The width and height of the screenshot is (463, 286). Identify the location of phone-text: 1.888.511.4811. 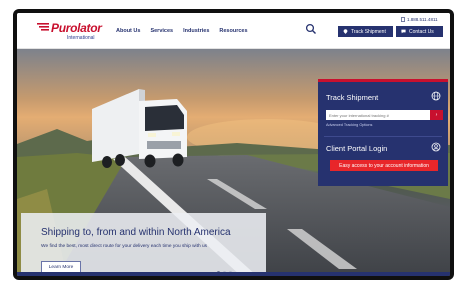
(422, 19).